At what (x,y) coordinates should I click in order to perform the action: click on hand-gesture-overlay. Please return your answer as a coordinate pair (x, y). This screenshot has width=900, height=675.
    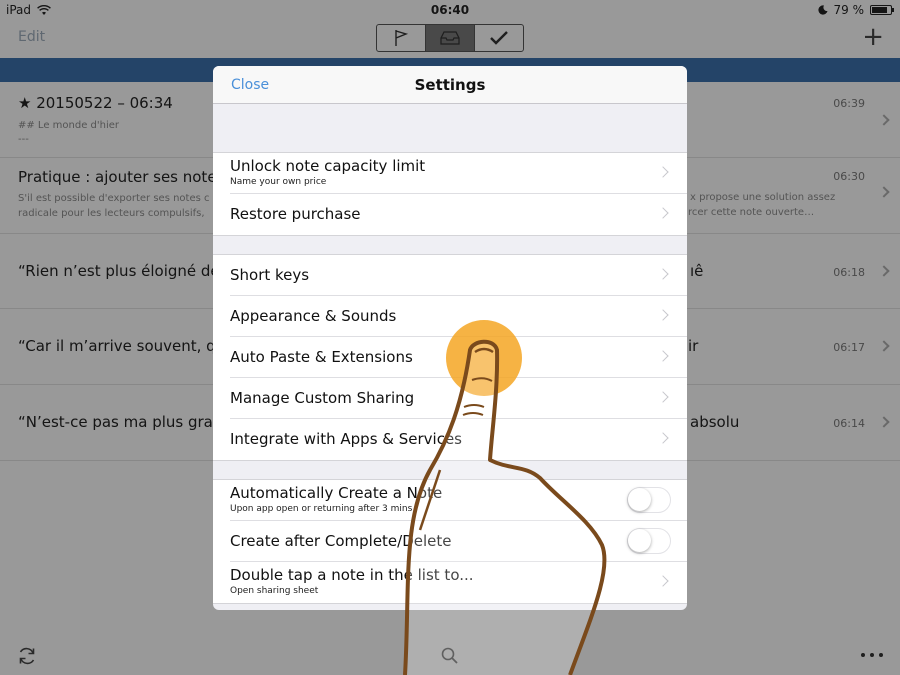
    Looking at the image, I should click on (505, 497).